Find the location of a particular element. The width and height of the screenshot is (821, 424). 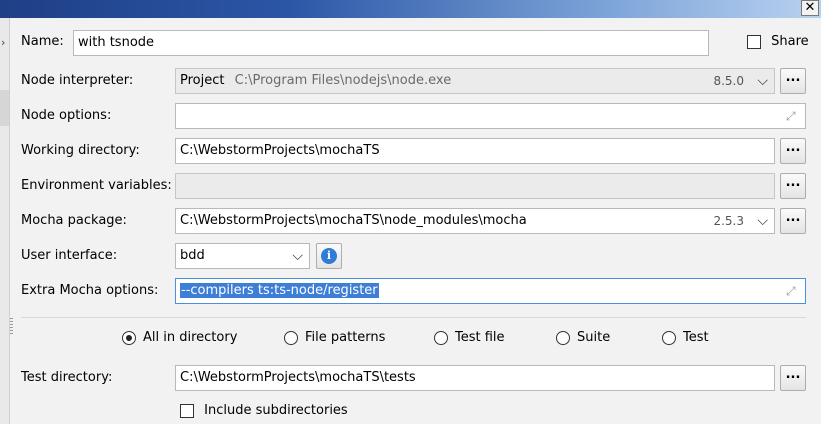

node-options-field: ⤢ is located at coordinates (490, 116).